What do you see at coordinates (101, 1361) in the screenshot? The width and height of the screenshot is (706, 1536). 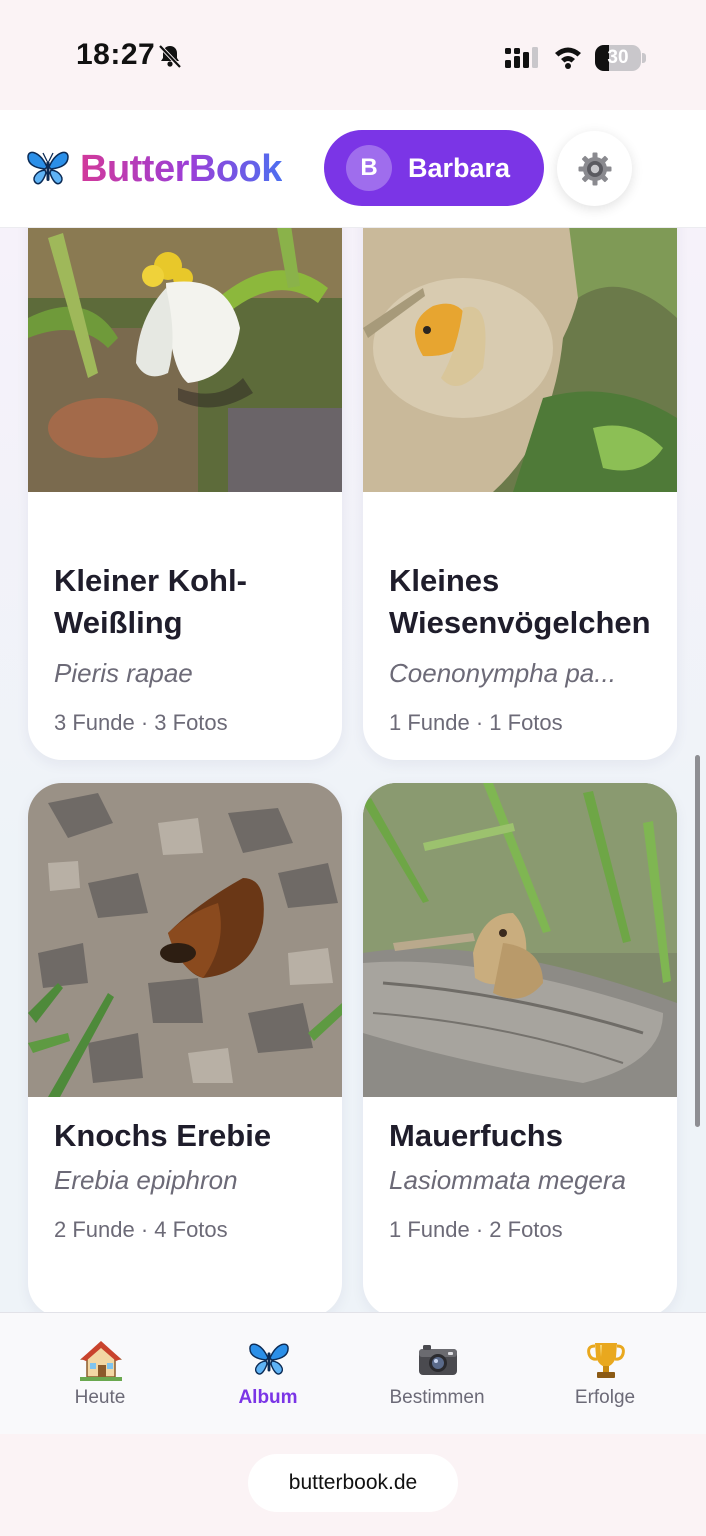 I see `house-icon` at bounding box center [101, 1361].